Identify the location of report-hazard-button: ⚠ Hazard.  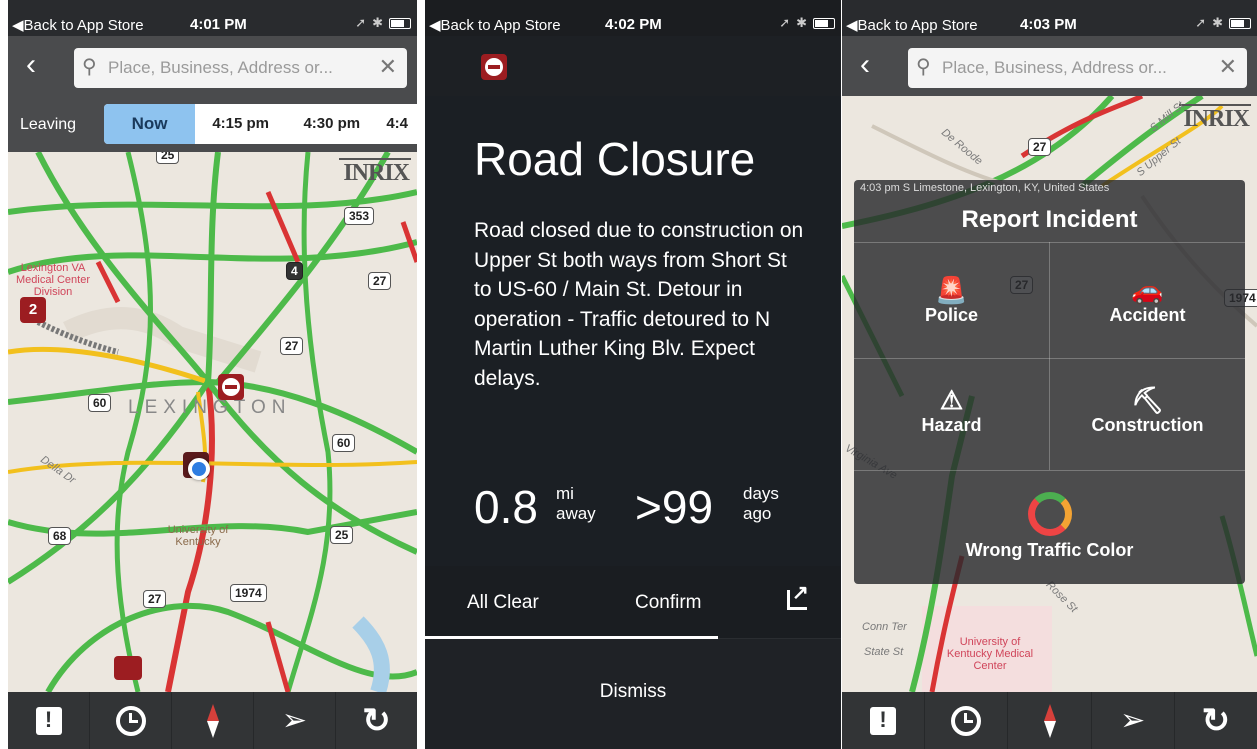
(951, 410).